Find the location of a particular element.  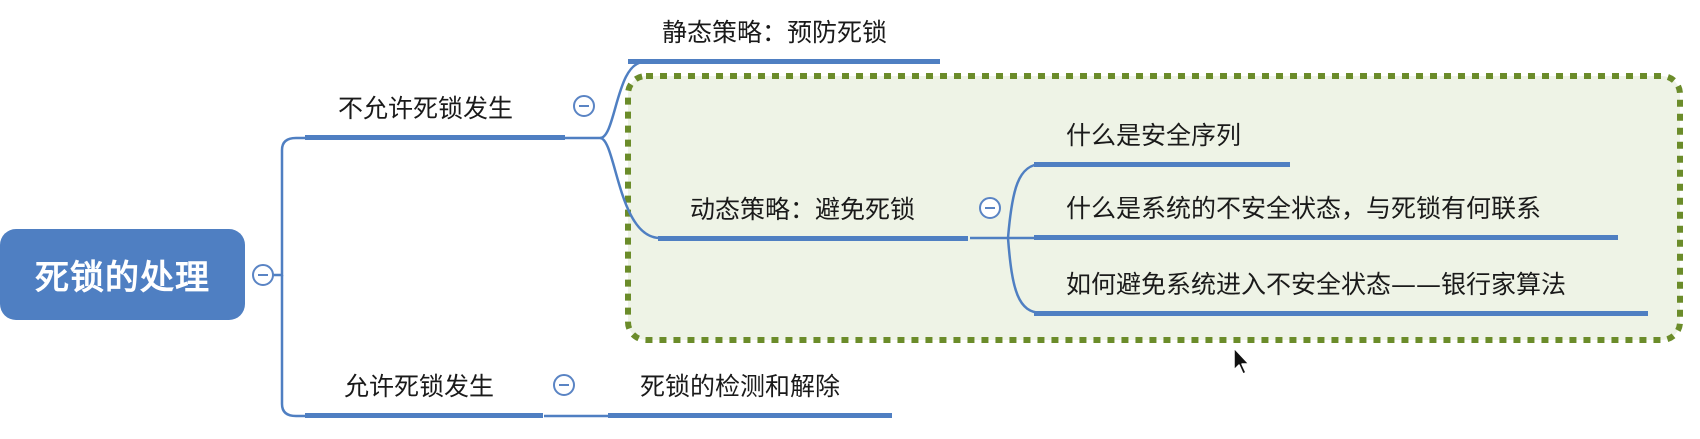

mouse-cursor-icon is located at coordinates (1241, 361).